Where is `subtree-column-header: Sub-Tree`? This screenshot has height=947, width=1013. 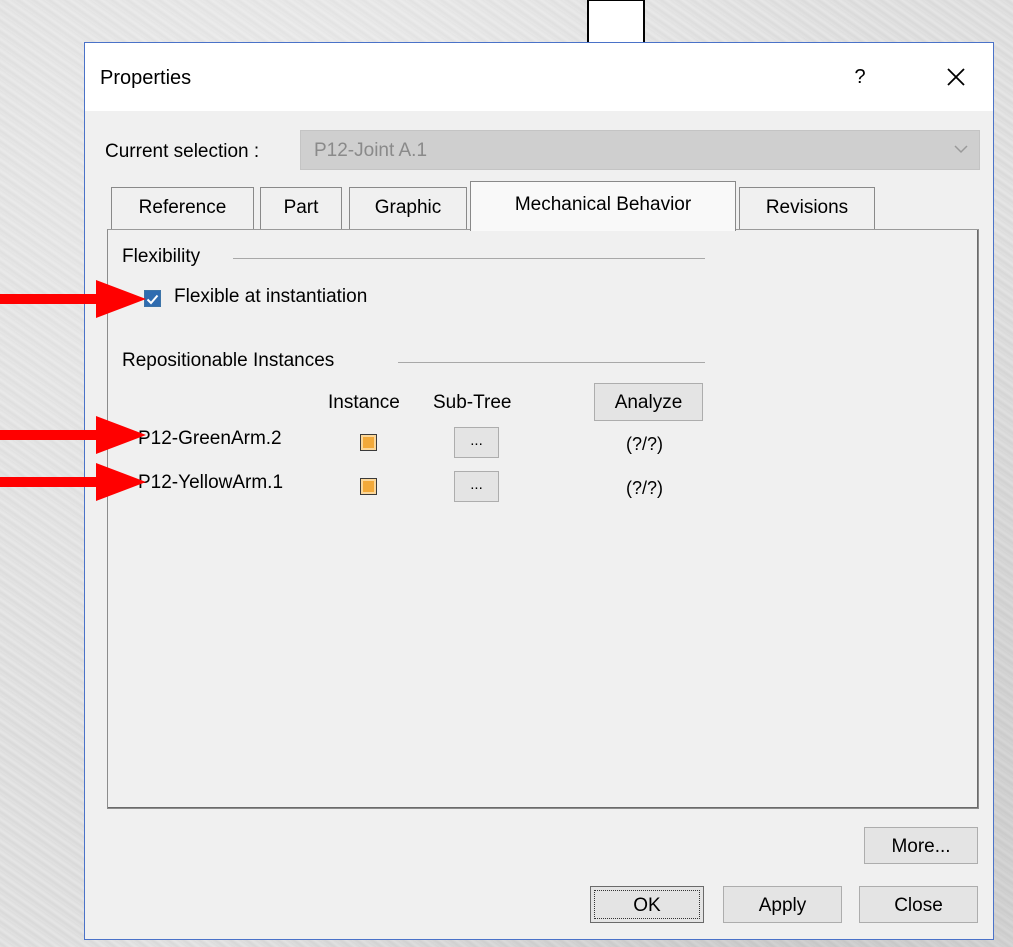 subtree-column-header: Sub-Tree is located at coordinates (472, 402).